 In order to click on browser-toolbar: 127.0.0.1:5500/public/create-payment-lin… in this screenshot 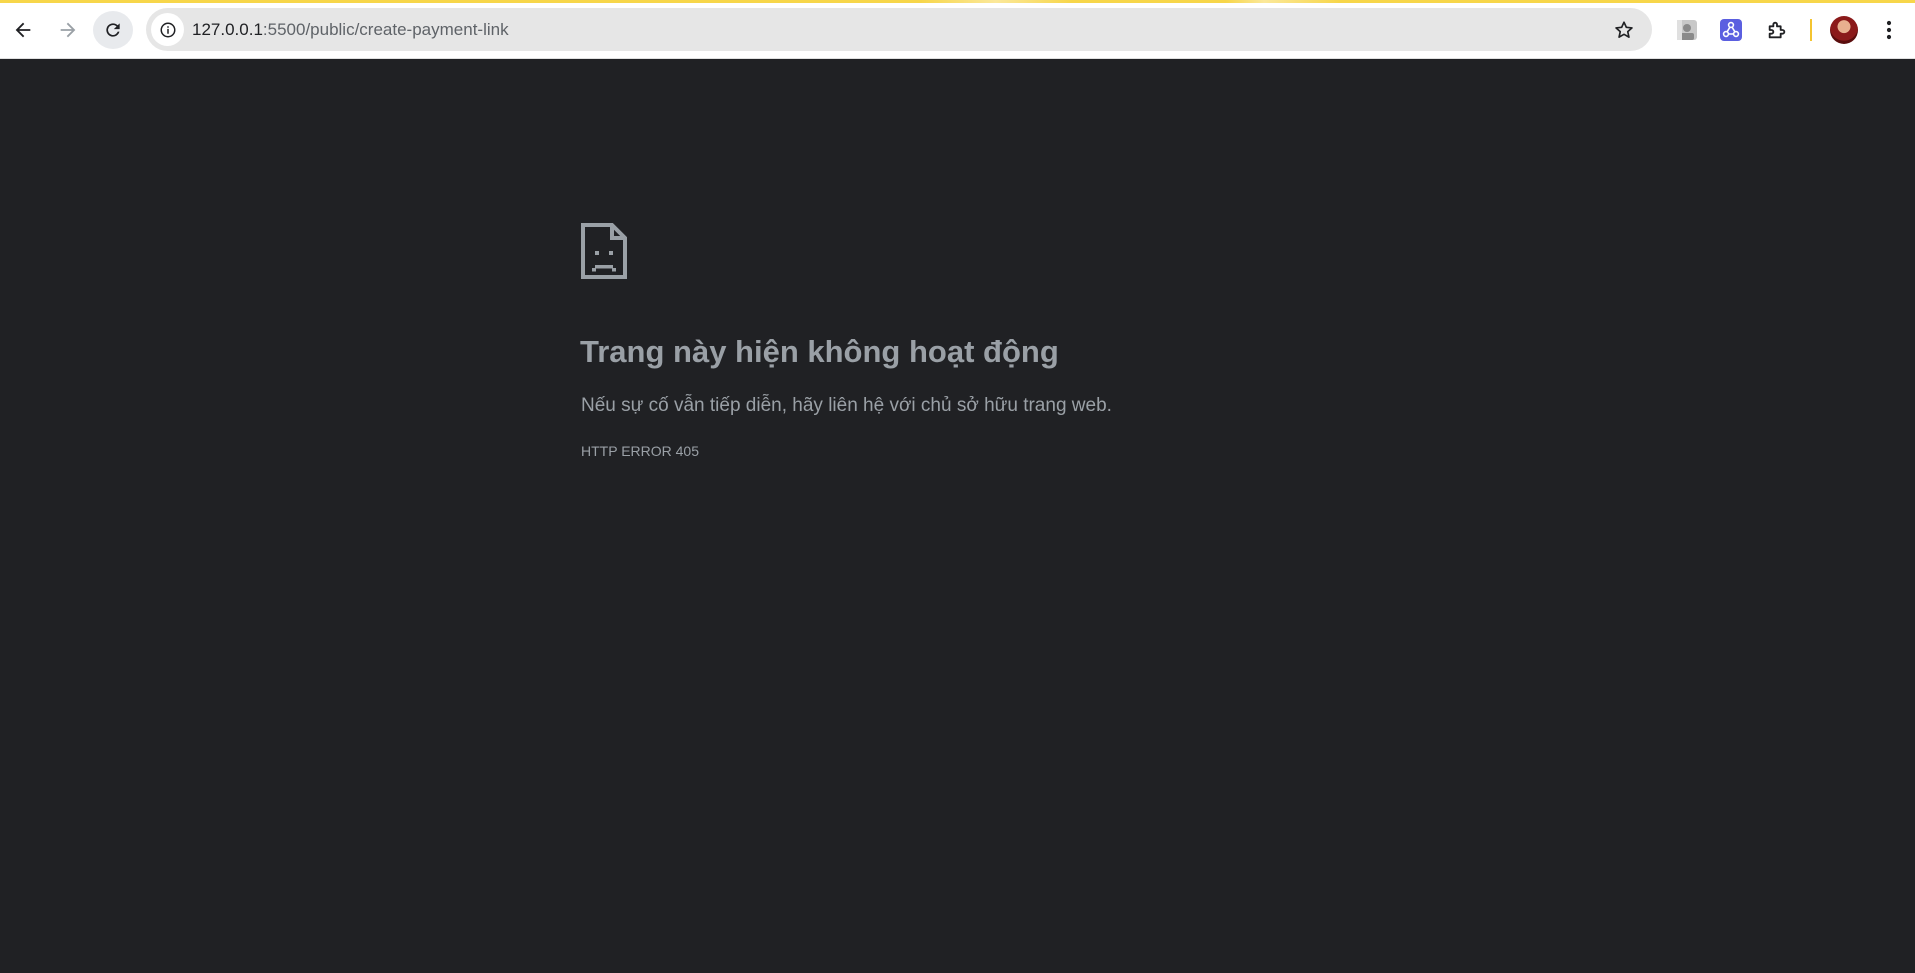, I will do `click(957, 29)`.